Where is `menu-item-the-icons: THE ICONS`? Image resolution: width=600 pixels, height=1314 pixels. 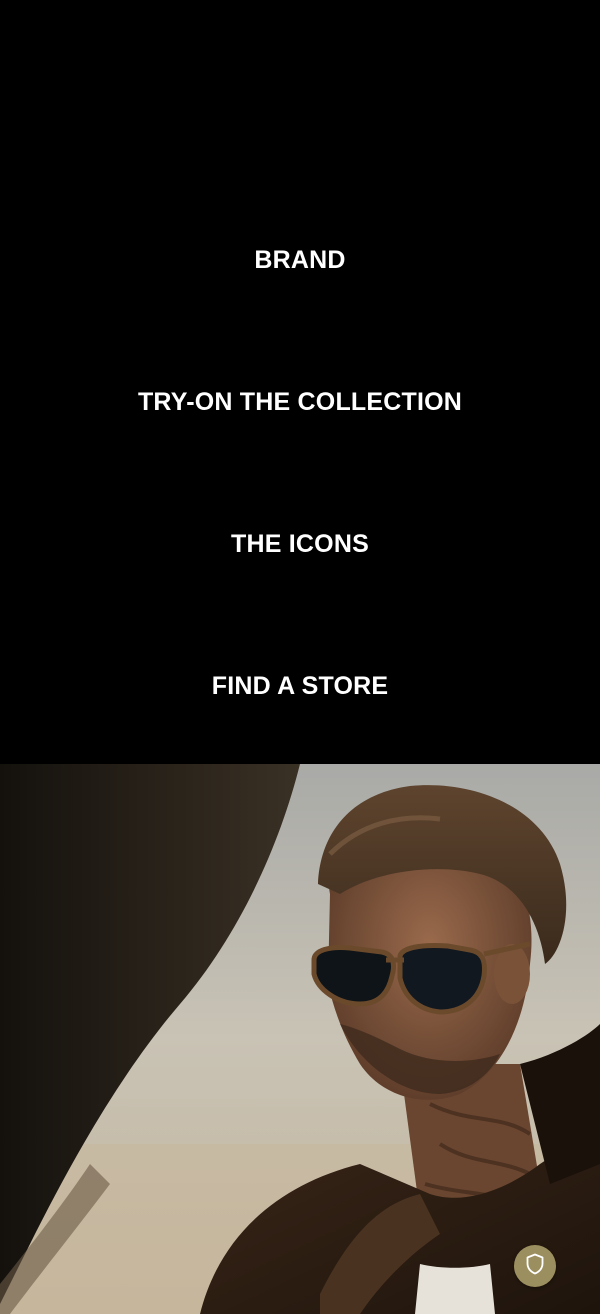 menu-item-the-icons: THE ICONS is located at coordinates (300, 544).